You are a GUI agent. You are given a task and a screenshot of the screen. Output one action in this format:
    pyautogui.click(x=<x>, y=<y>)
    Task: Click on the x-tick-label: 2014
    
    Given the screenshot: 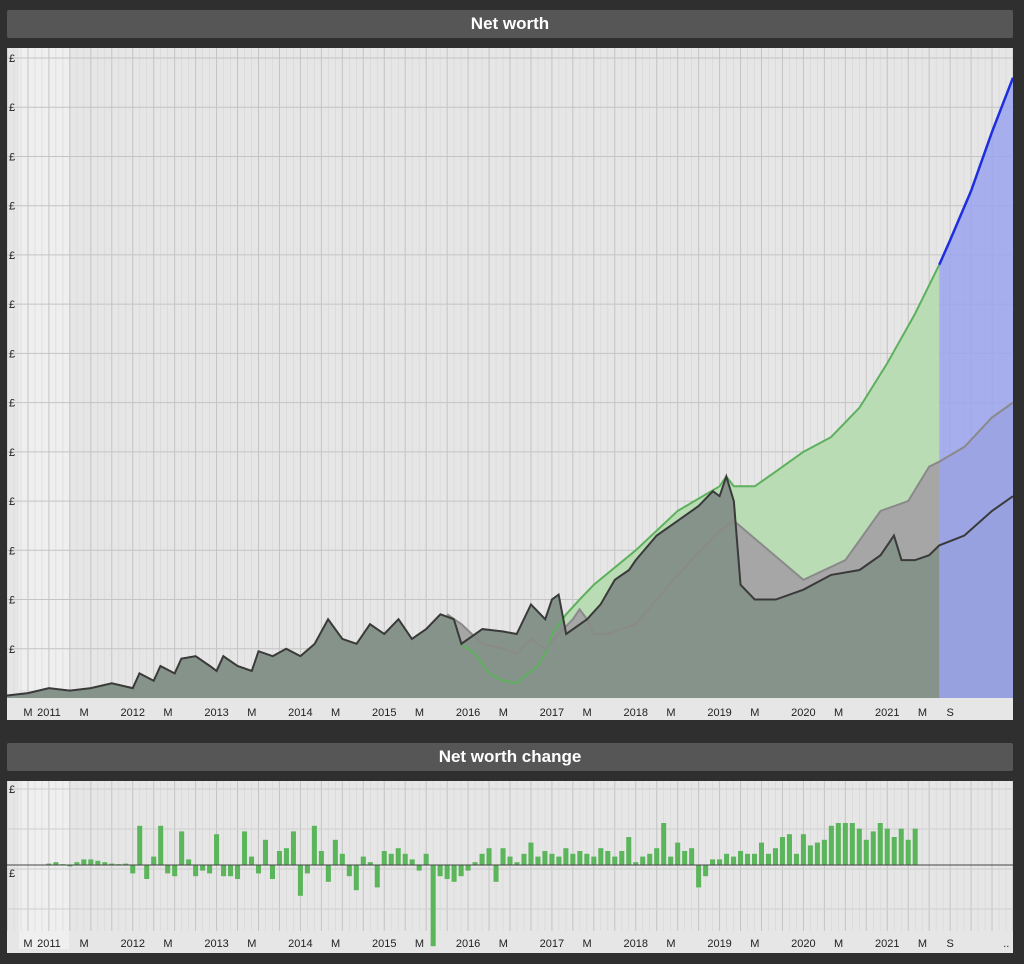 What is the action you would take?
    pyautogui.click(x=300, y=713)
    